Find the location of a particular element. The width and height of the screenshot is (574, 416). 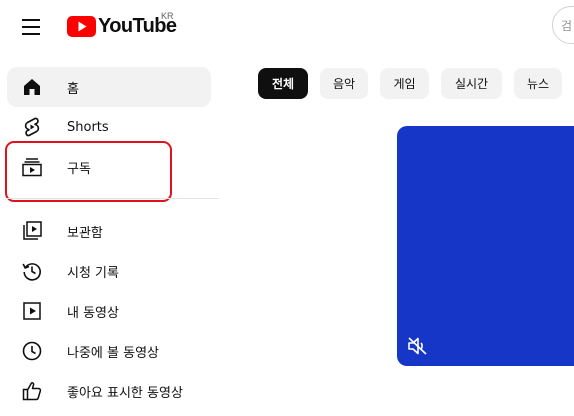

watch-later-icon is located at coordinates (32, 351).